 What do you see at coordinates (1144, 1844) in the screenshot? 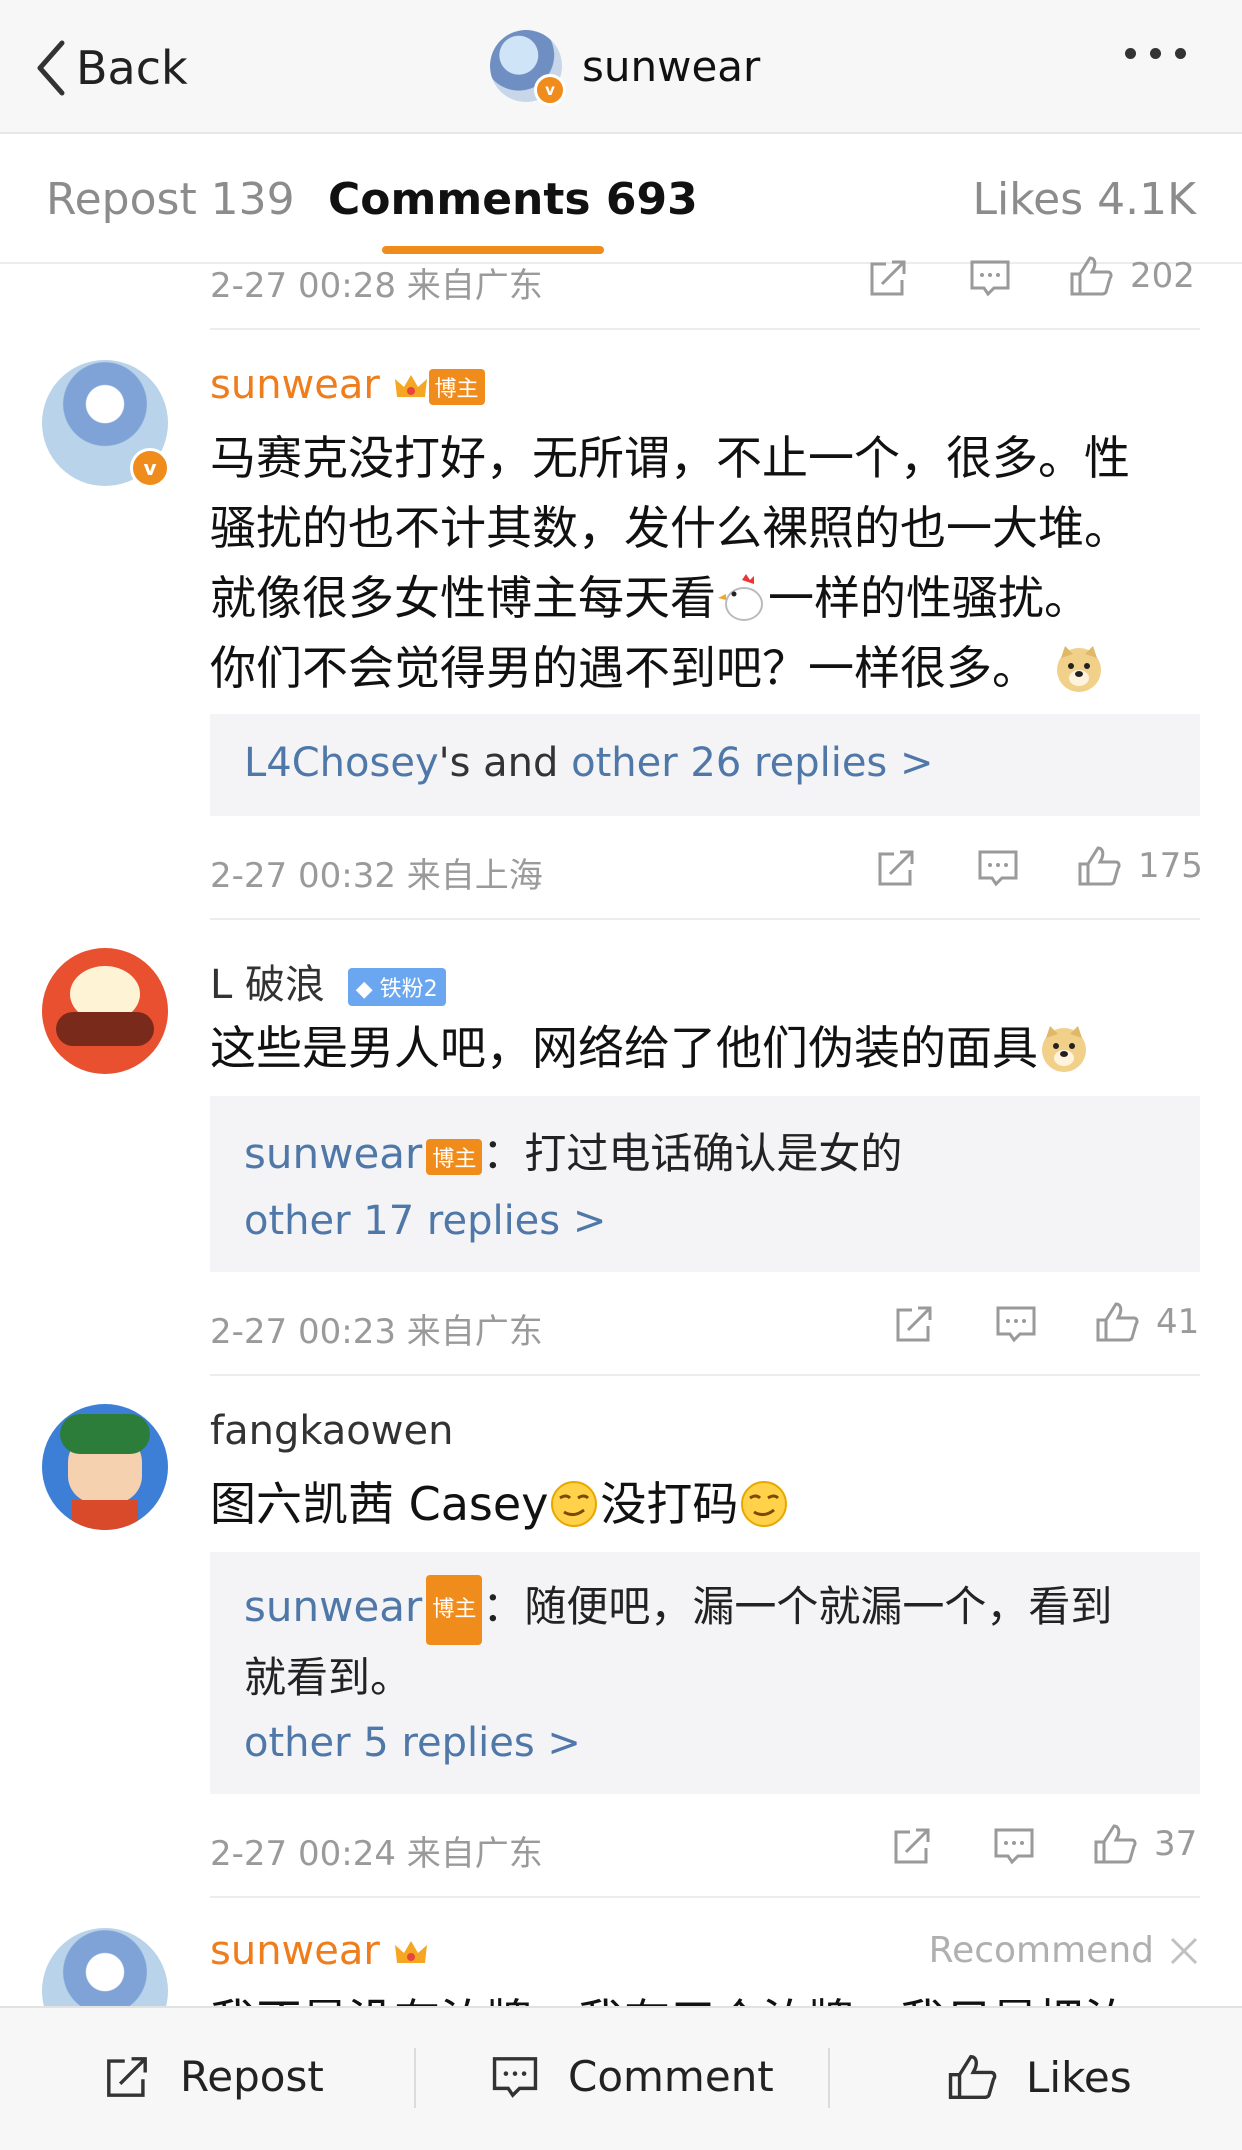
I see `like-button: 37` at bounding box center [1144, 1844].